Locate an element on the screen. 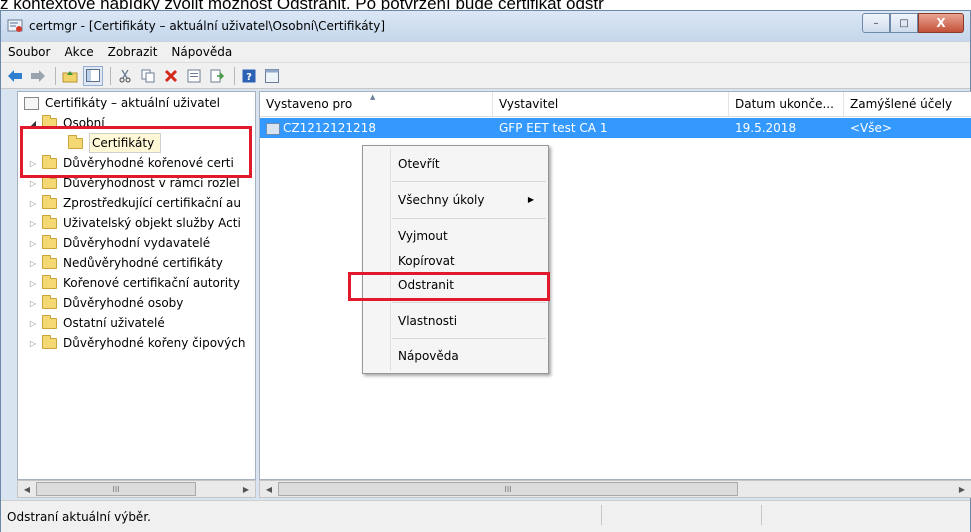  cell-issuer: GFP EET test CA 1 is located at coordinates (553, 128).